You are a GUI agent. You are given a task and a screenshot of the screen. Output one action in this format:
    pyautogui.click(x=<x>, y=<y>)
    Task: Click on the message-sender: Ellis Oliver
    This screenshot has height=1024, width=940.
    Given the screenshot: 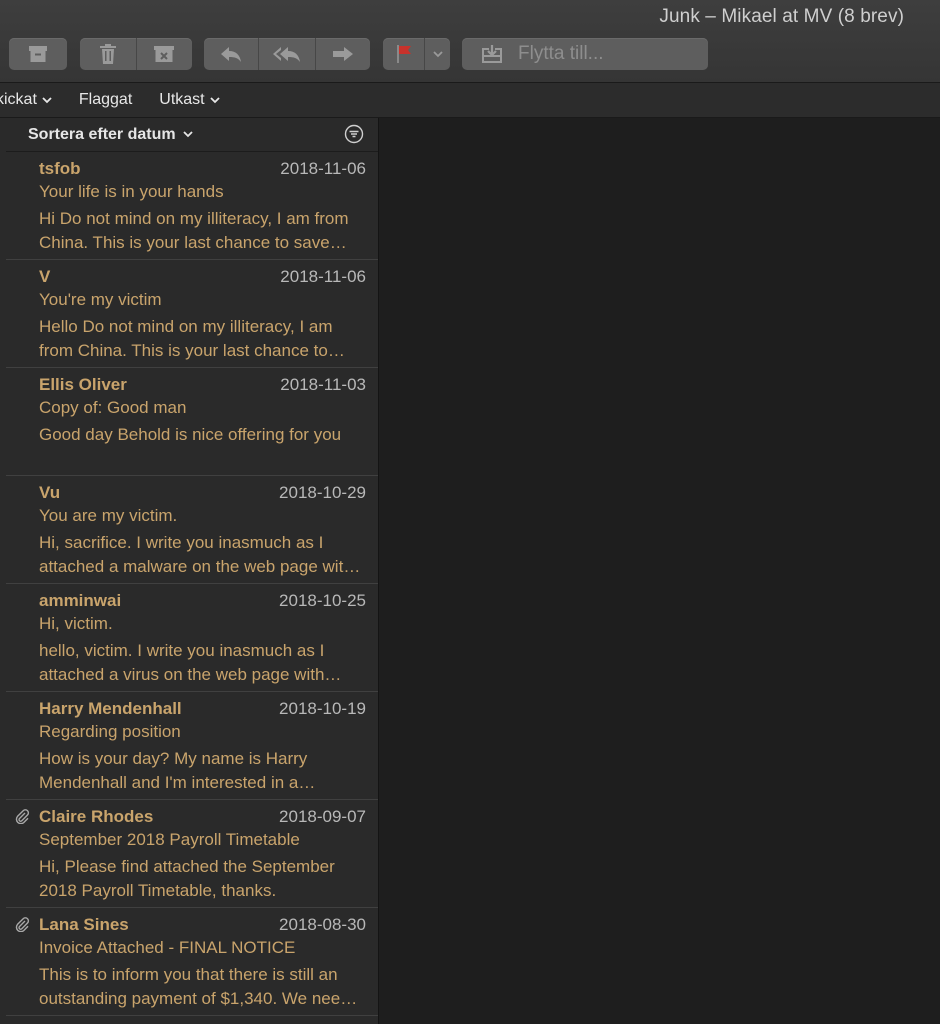 What is the action you would take?
    pyautogui.click(x=83, y=384)
    